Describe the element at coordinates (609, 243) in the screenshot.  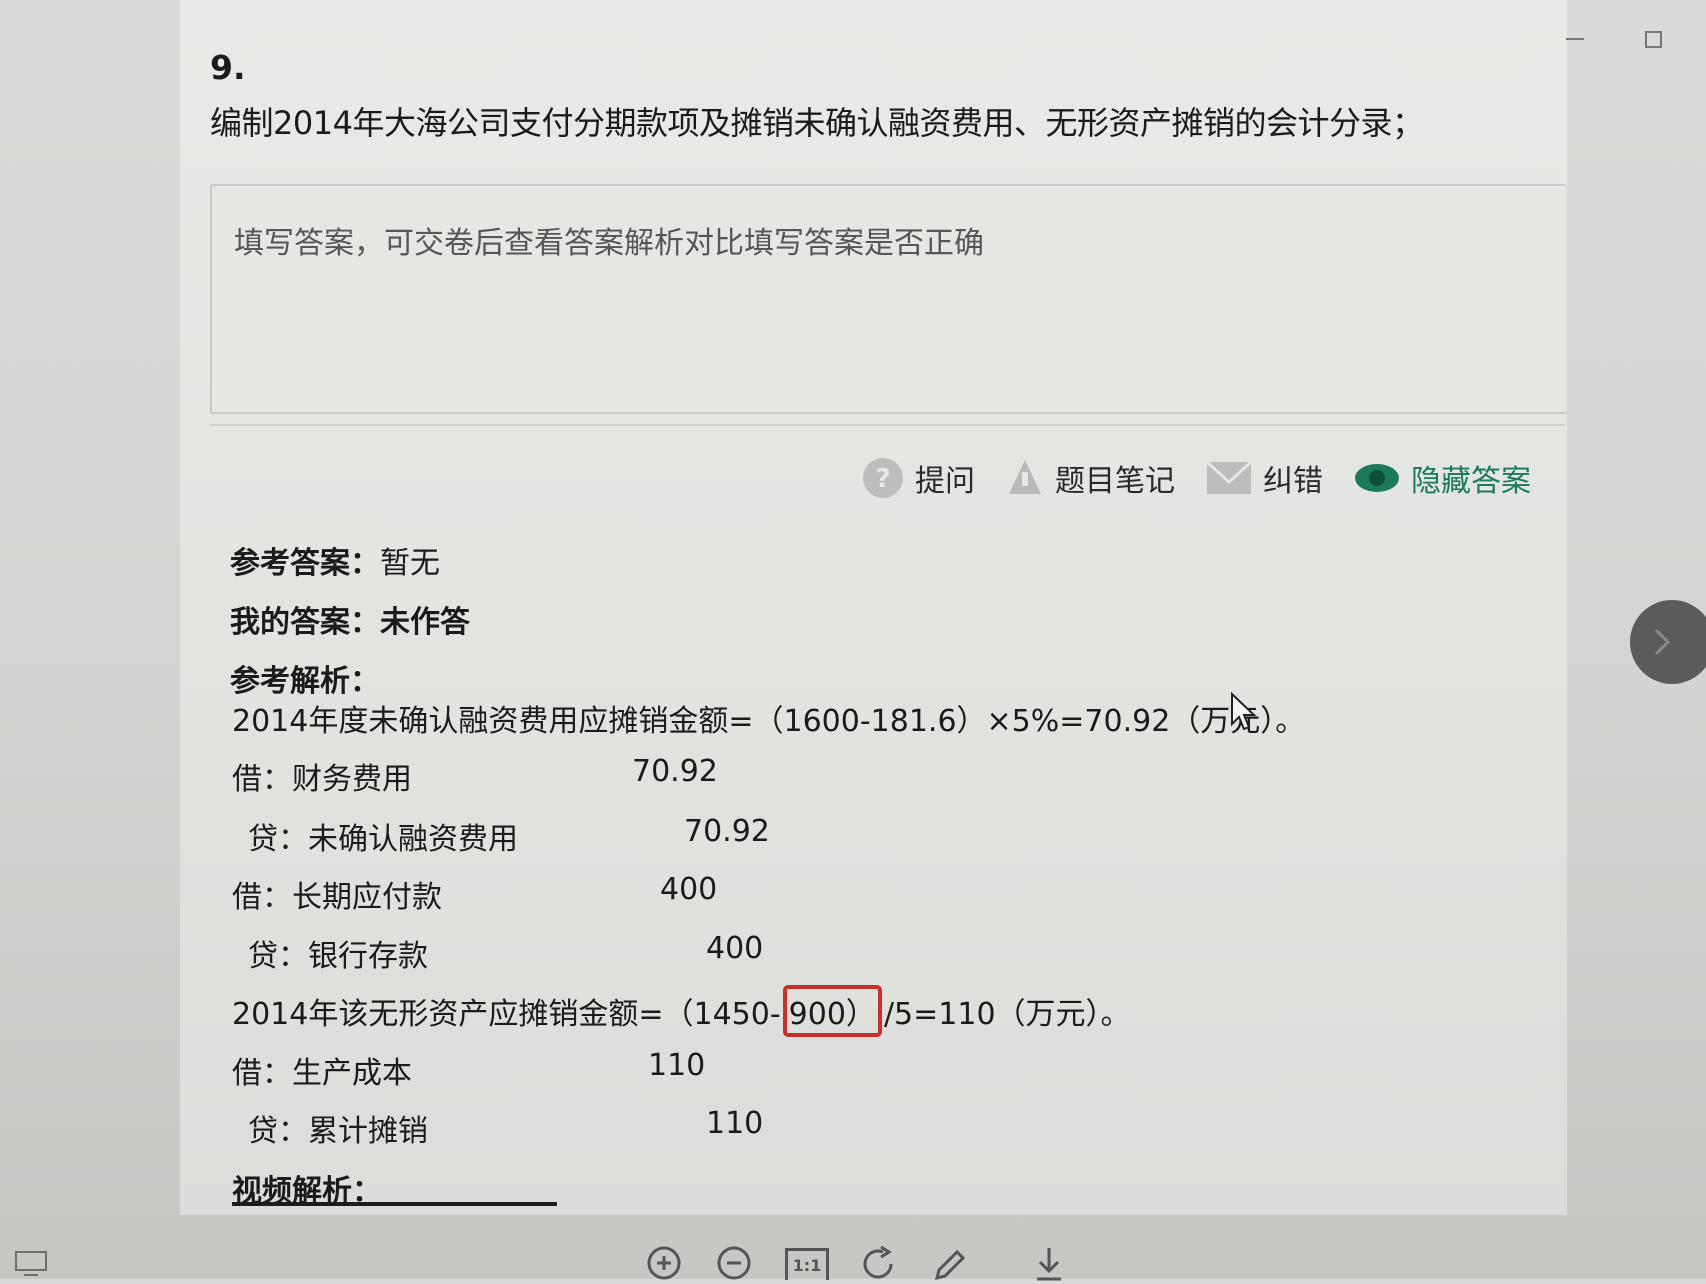
I see `answer-placeholder: 填写答案，可交卷后查看答案解析对比填写答案是否正确` at that location.